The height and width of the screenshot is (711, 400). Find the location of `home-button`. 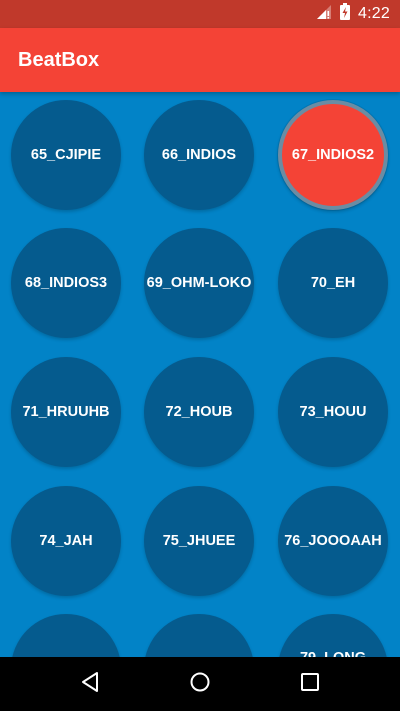

home-button is located at coordinates (200, 684).